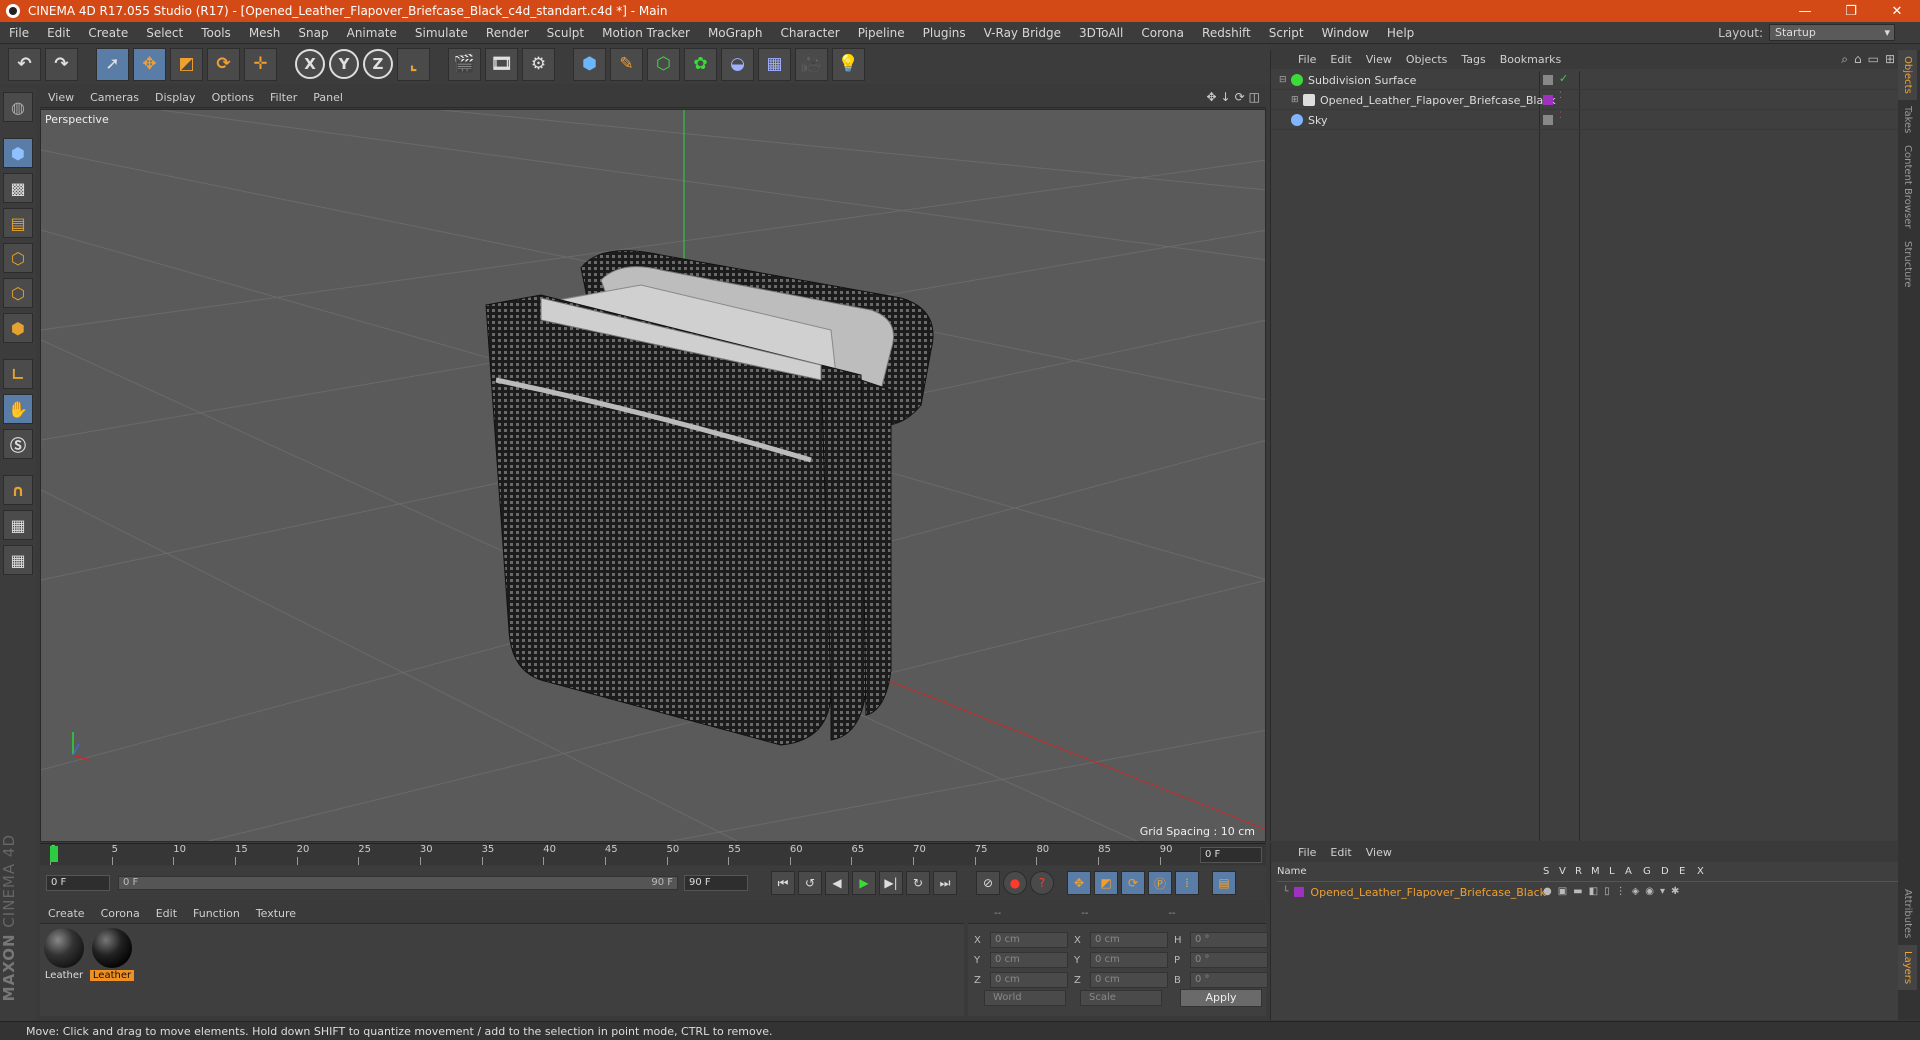 The width and height of the screenshot is (1920, 1040). What do you see at coordinates (18, 525) in the screenshot?
I see `lock-workplane-icon: ▦` at bounding box center [18, 525].